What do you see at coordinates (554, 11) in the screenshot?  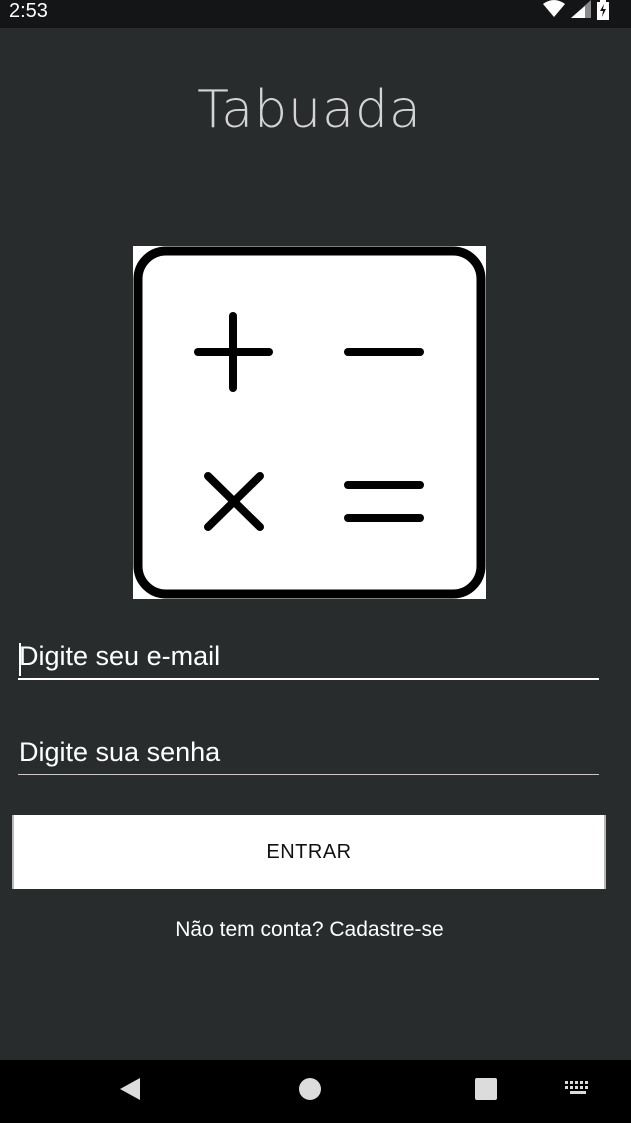 I see `wifi-icon` at bounding box center [554, 11].